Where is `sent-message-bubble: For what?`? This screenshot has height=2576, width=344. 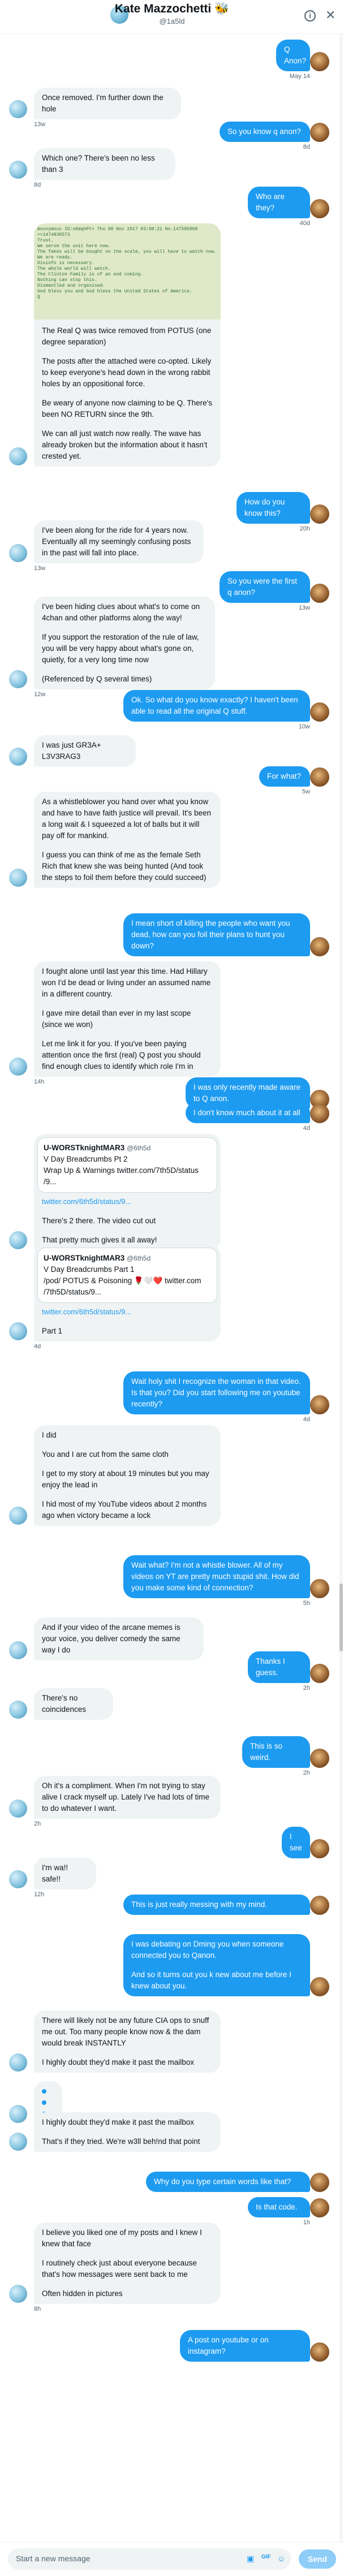 sent-message-bubble: For what? is located at coordinates (284, 777).